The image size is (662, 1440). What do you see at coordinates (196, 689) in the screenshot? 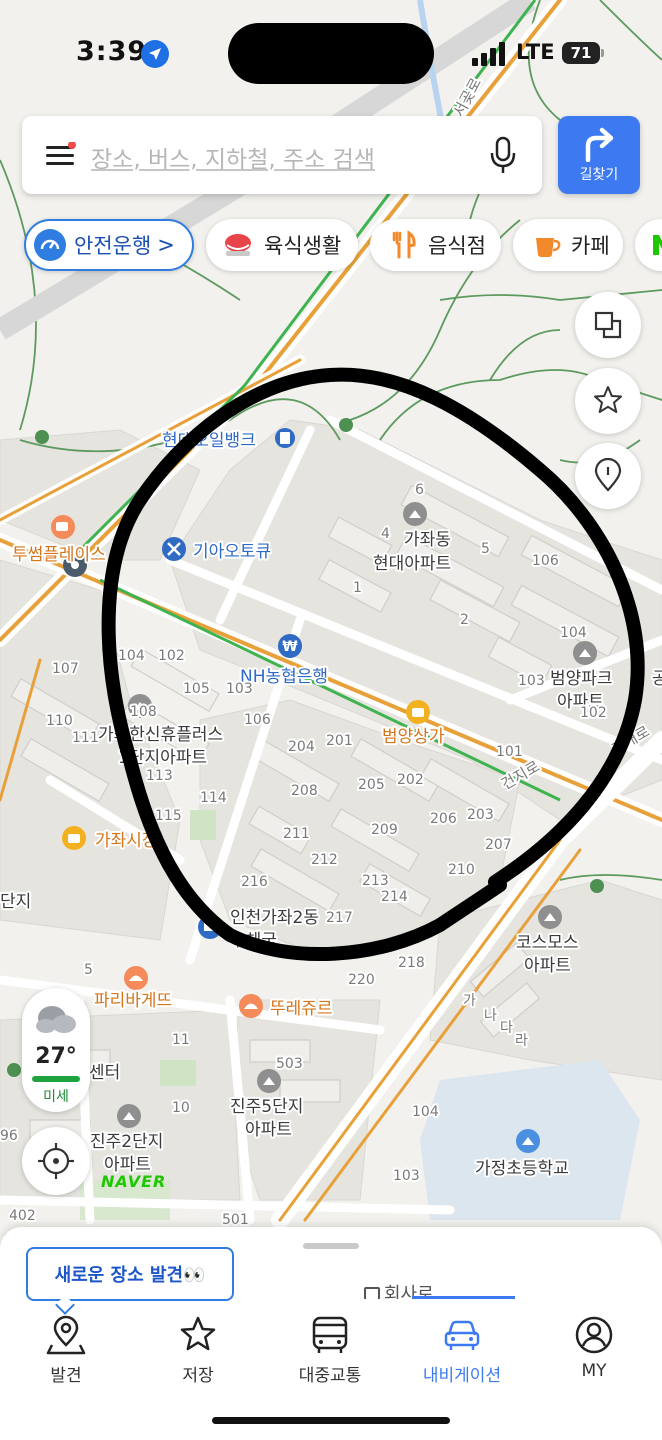
I see `building-number: 105` at bounding box center [196, 689].